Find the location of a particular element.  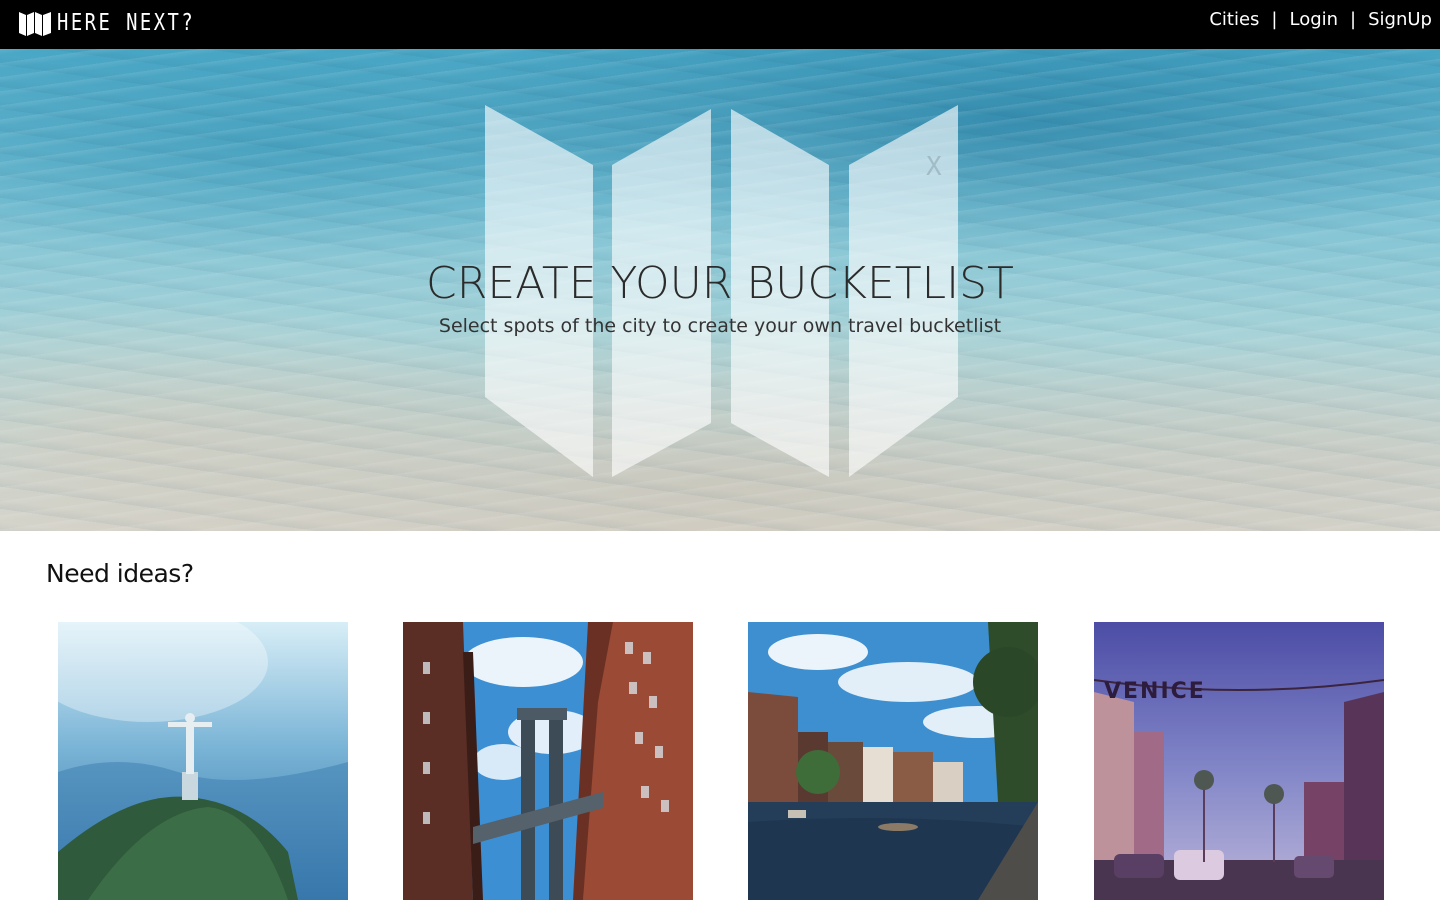

svg-text: X is located at coordinates (934, 167).